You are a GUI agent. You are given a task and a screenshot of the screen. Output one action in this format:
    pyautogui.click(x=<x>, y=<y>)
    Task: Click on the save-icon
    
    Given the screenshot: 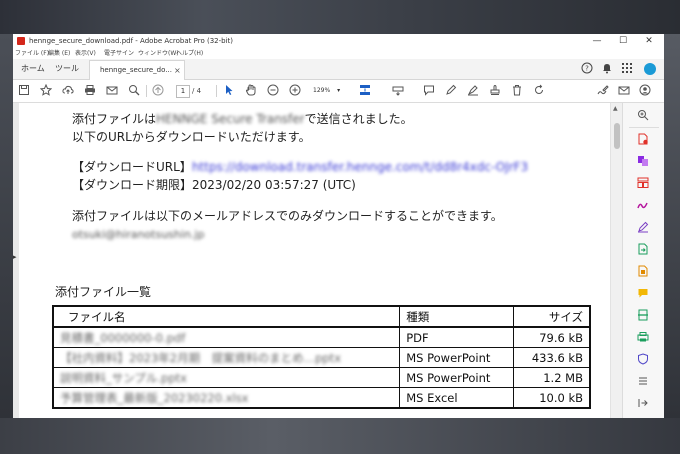 What is the action you would take?
    pyautogui.click(x=24, y=91)
    